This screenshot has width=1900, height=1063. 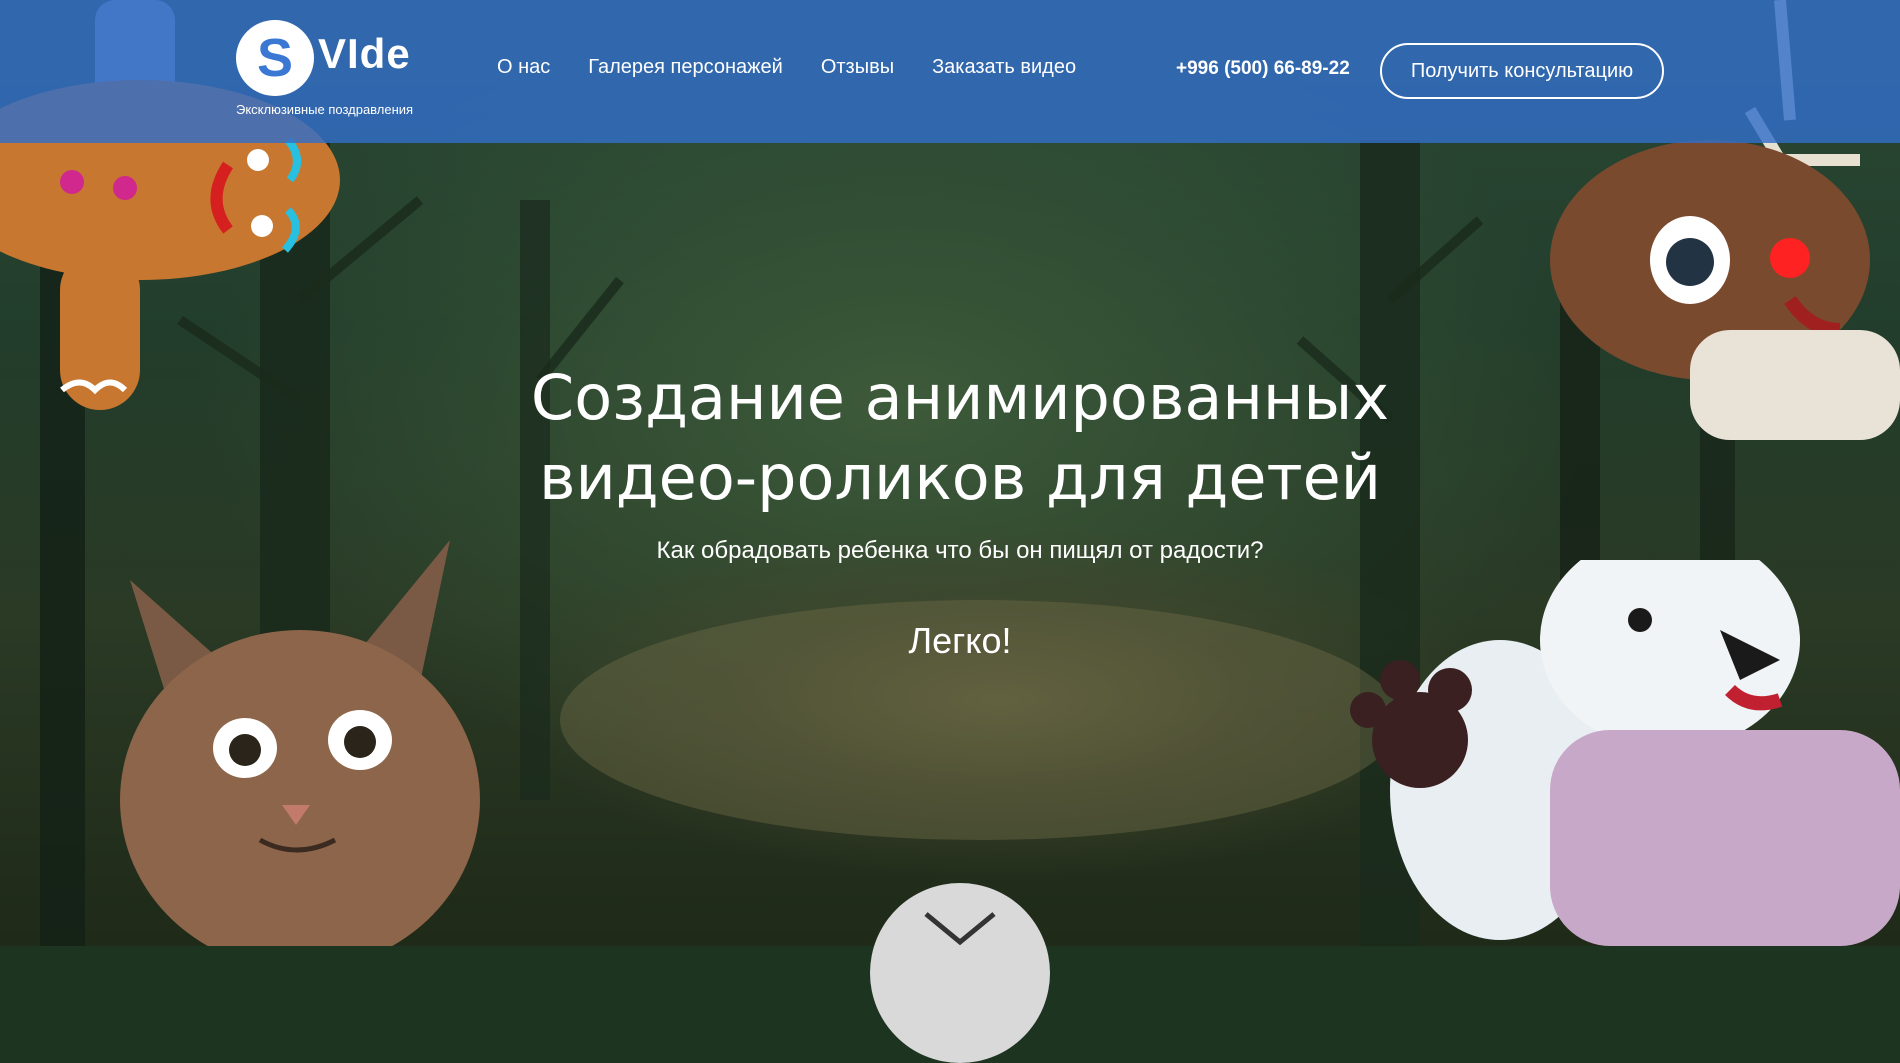 I want to click on brand-tagline: Эксклюзивные поздравления, so click(x=325, y=109).